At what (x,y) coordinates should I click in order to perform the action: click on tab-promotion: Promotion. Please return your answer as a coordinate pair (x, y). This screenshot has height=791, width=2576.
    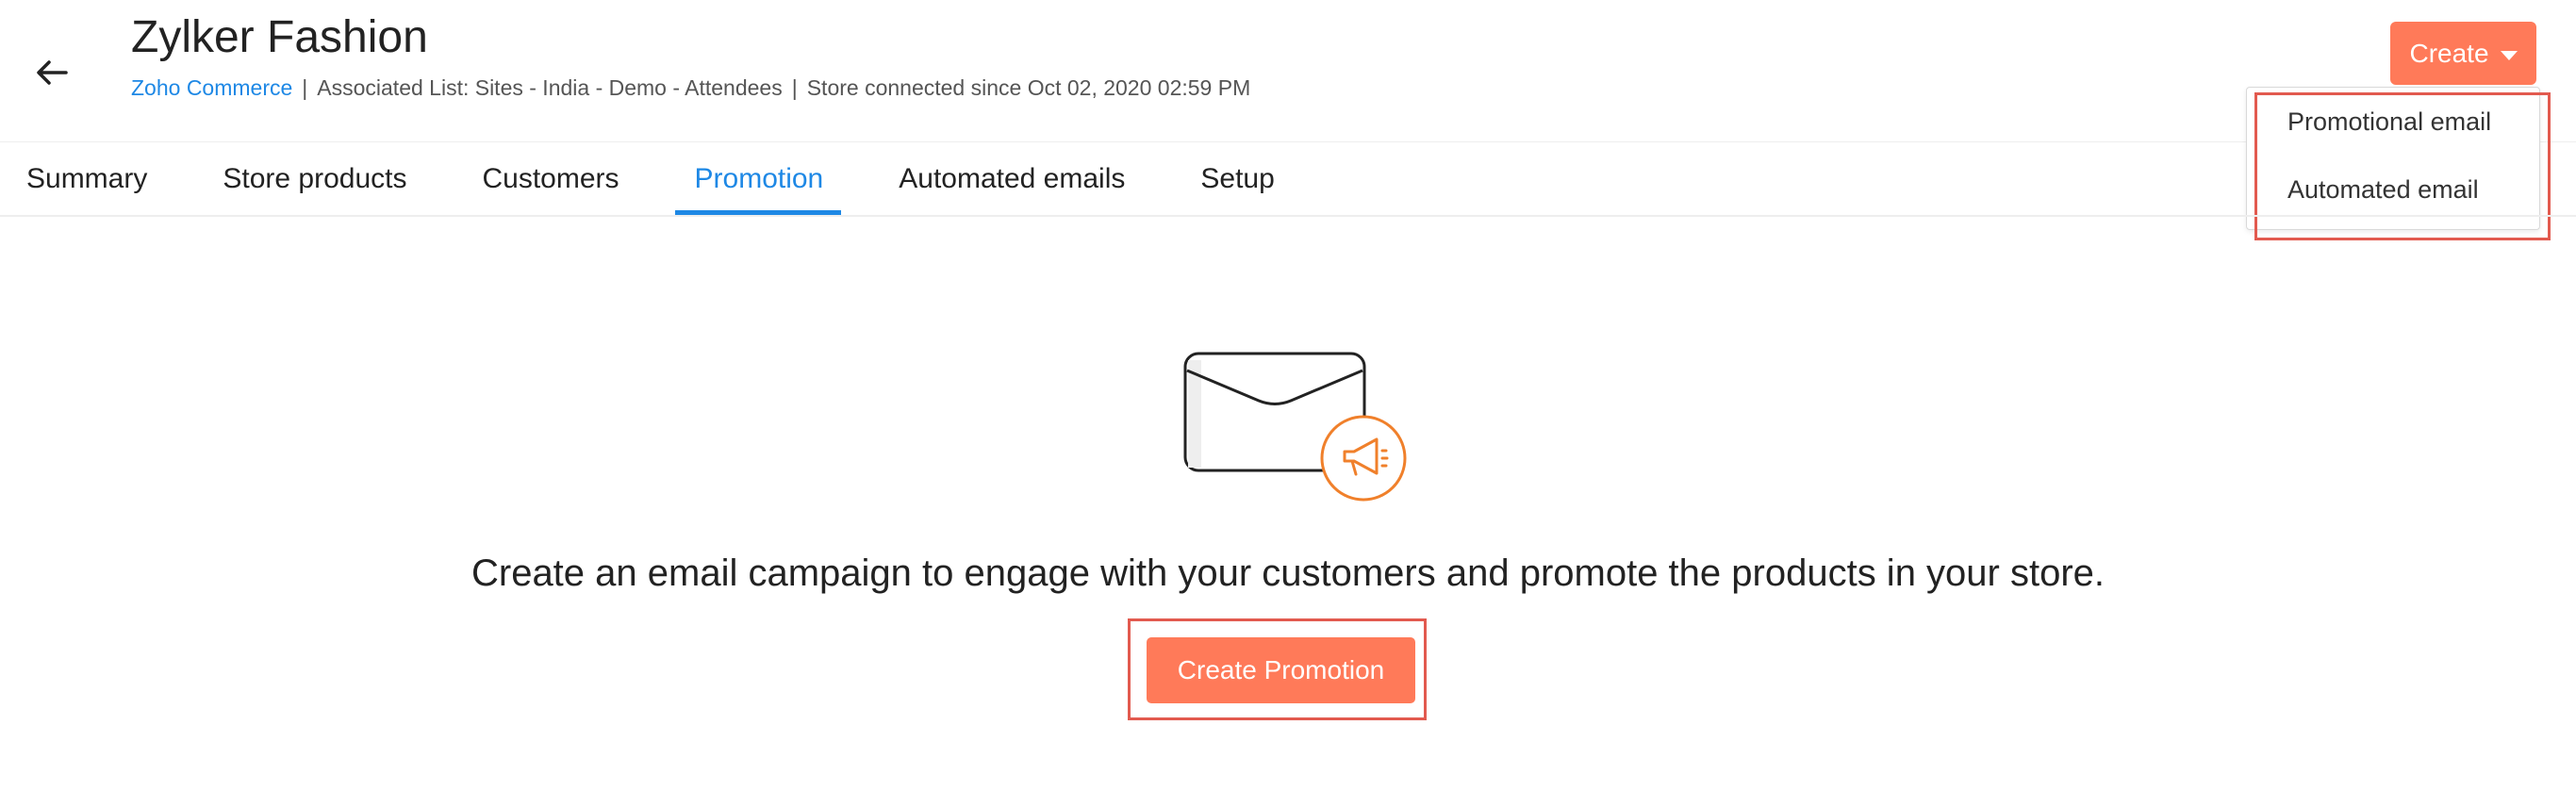
    Looking at the image, I should click on (757, 179).